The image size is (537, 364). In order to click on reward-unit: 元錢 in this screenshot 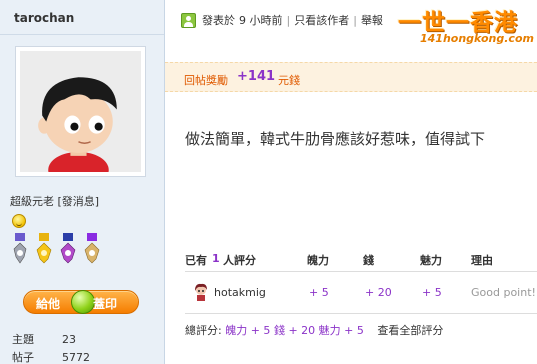, I will do `click(289, 80)`.